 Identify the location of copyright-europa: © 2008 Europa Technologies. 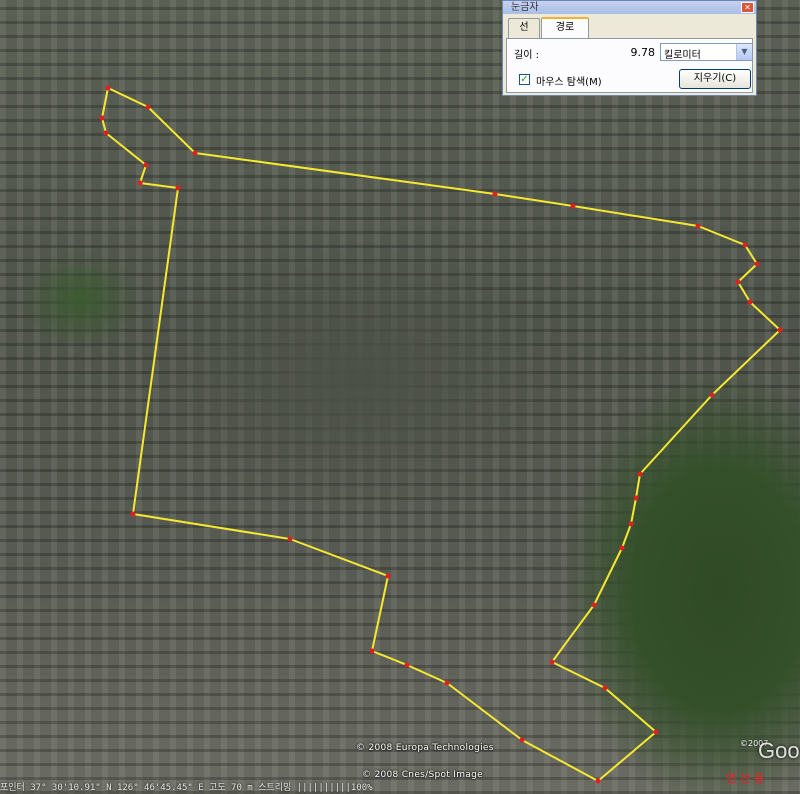
(425, 748).